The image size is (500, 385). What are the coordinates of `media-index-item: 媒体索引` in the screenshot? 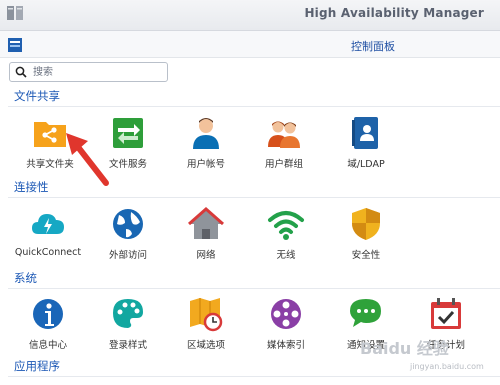 It's located at (286, 327).